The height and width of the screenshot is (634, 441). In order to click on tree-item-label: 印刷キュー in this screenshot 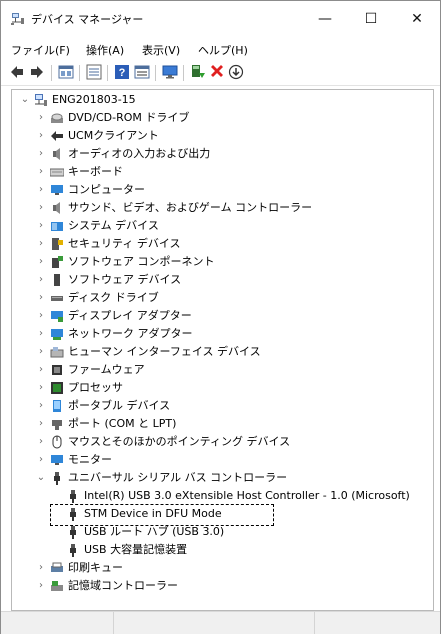, I will do `click(95, 567)`.